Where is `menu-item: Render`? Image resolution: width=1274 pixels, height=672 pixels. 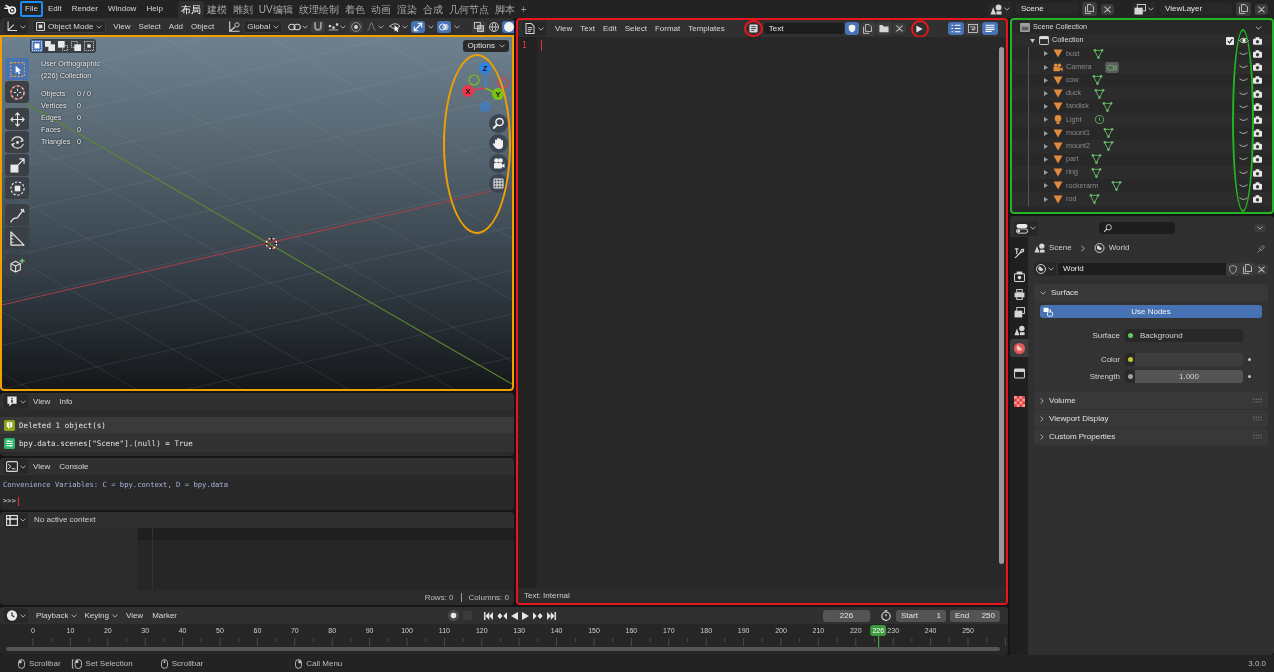
menu-item: Render is located at coordinates (84, 9).